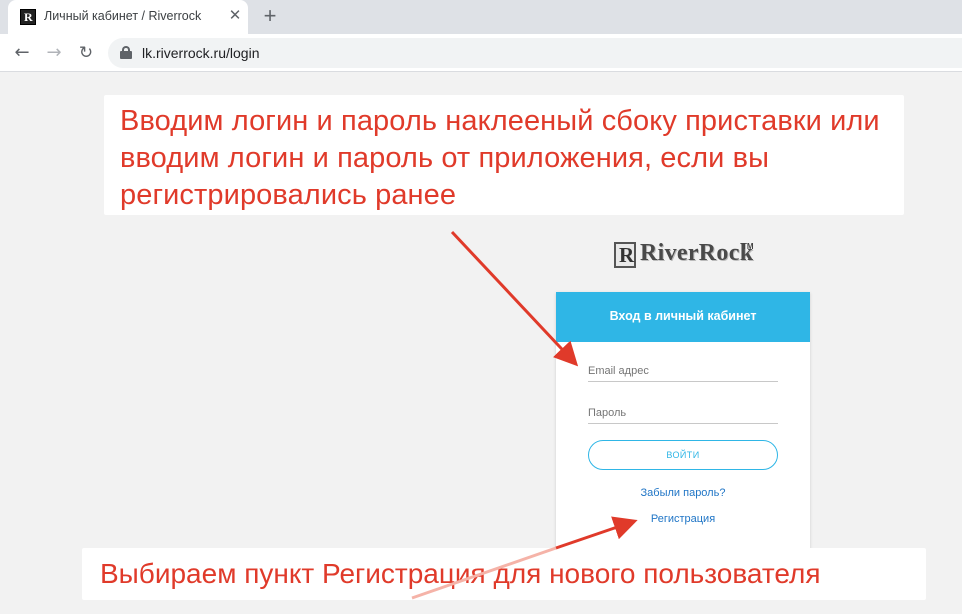  Describe the element at coordinates (200, 53) in the screenshot. I see `url-text: lk.riverrock.ru/login` at that location.